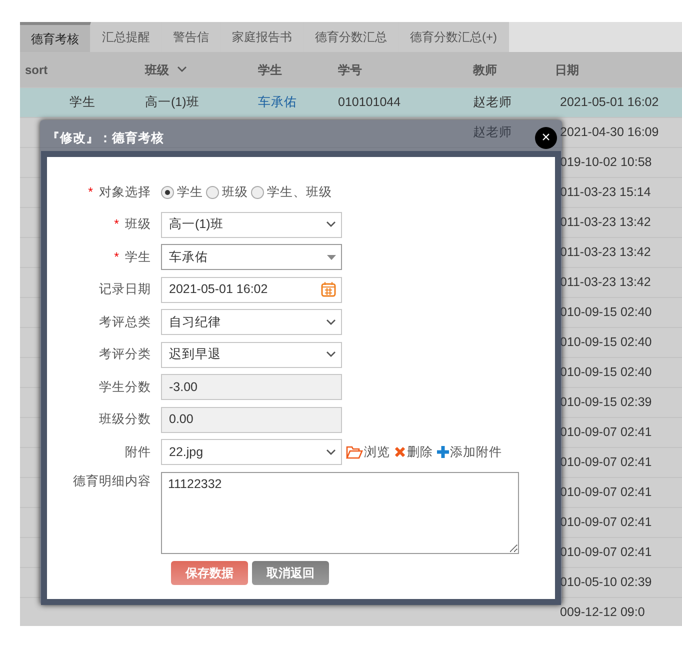 Image resolution: width=682 pixels, height=646 pixels. I want to click on readonly-field: -3.00, so click(251, 387).